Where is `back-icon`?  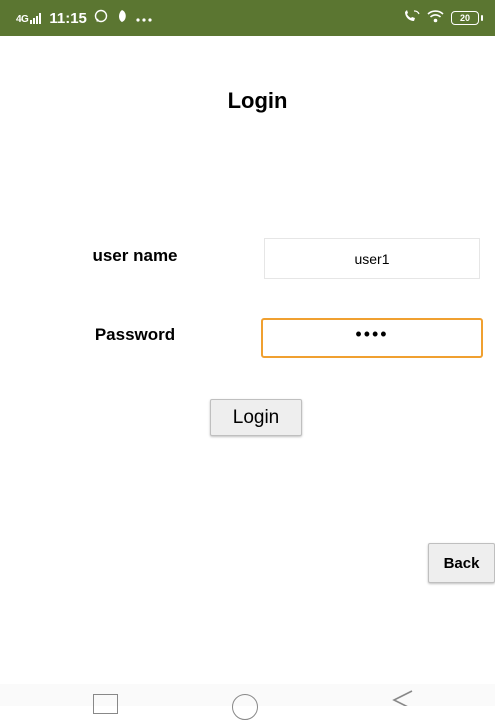 back-icon is located at coordinates (403, 700).